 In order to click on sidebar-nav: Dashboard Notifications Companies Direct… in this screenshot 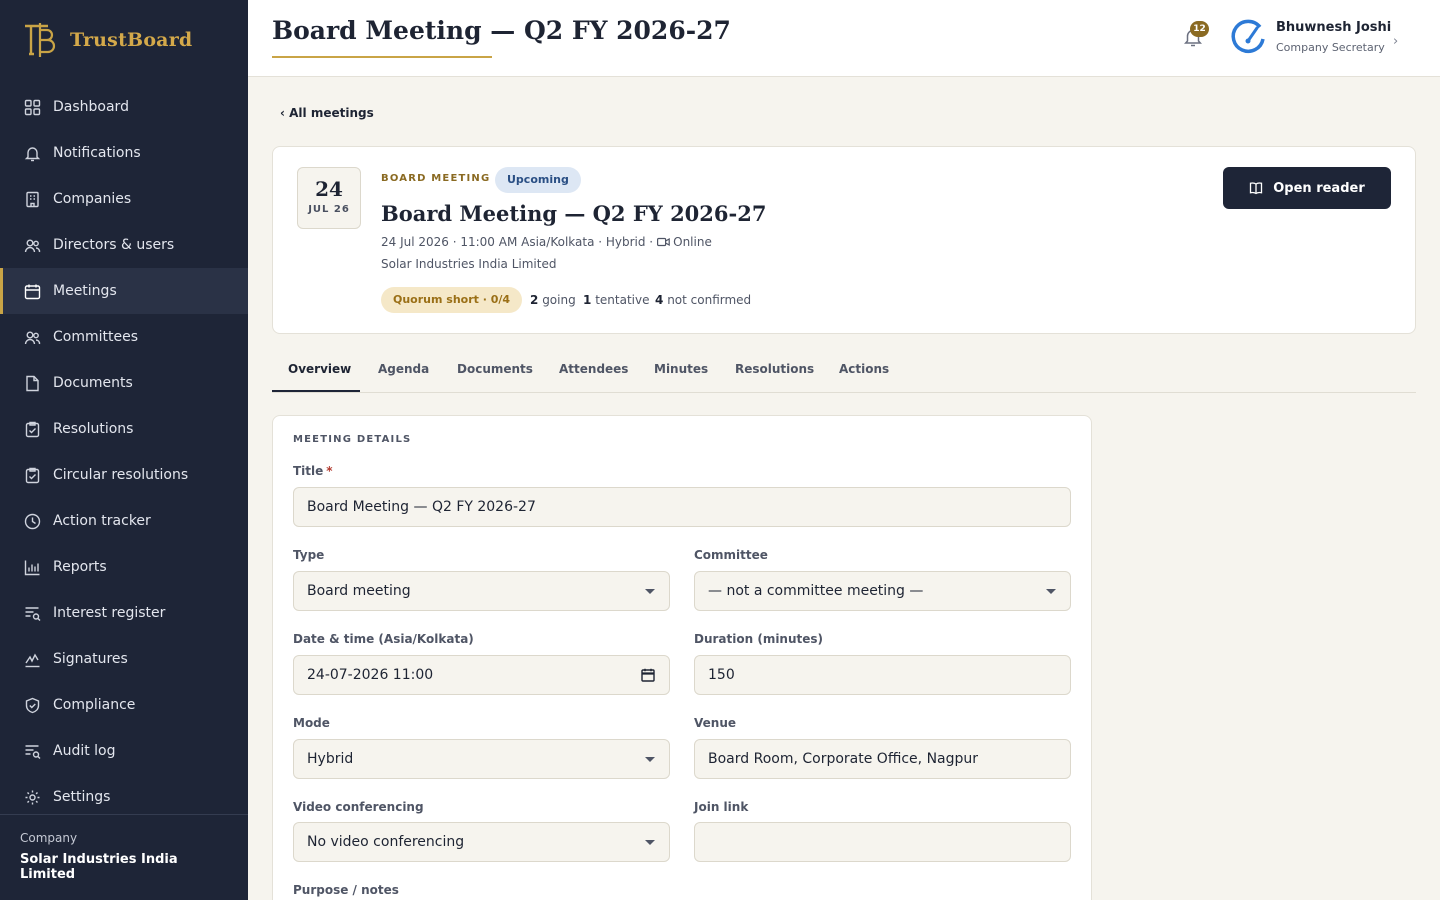, I will do `click(124, 452)`.